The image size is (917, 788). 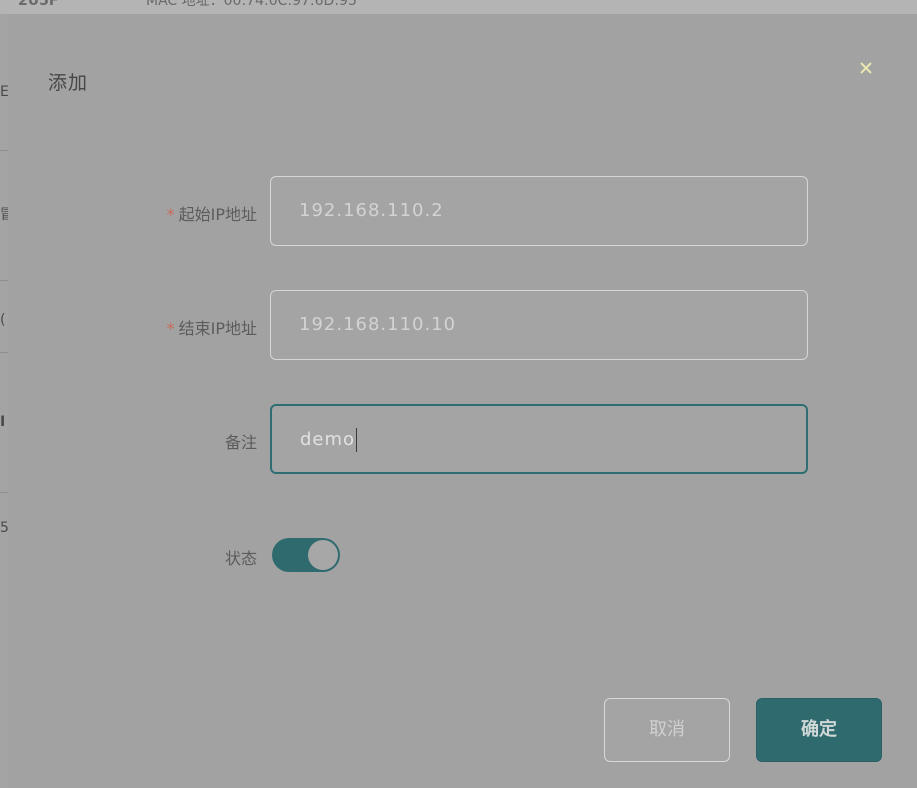 I want to click on remark-input: demo, so click(x=539, y=439).